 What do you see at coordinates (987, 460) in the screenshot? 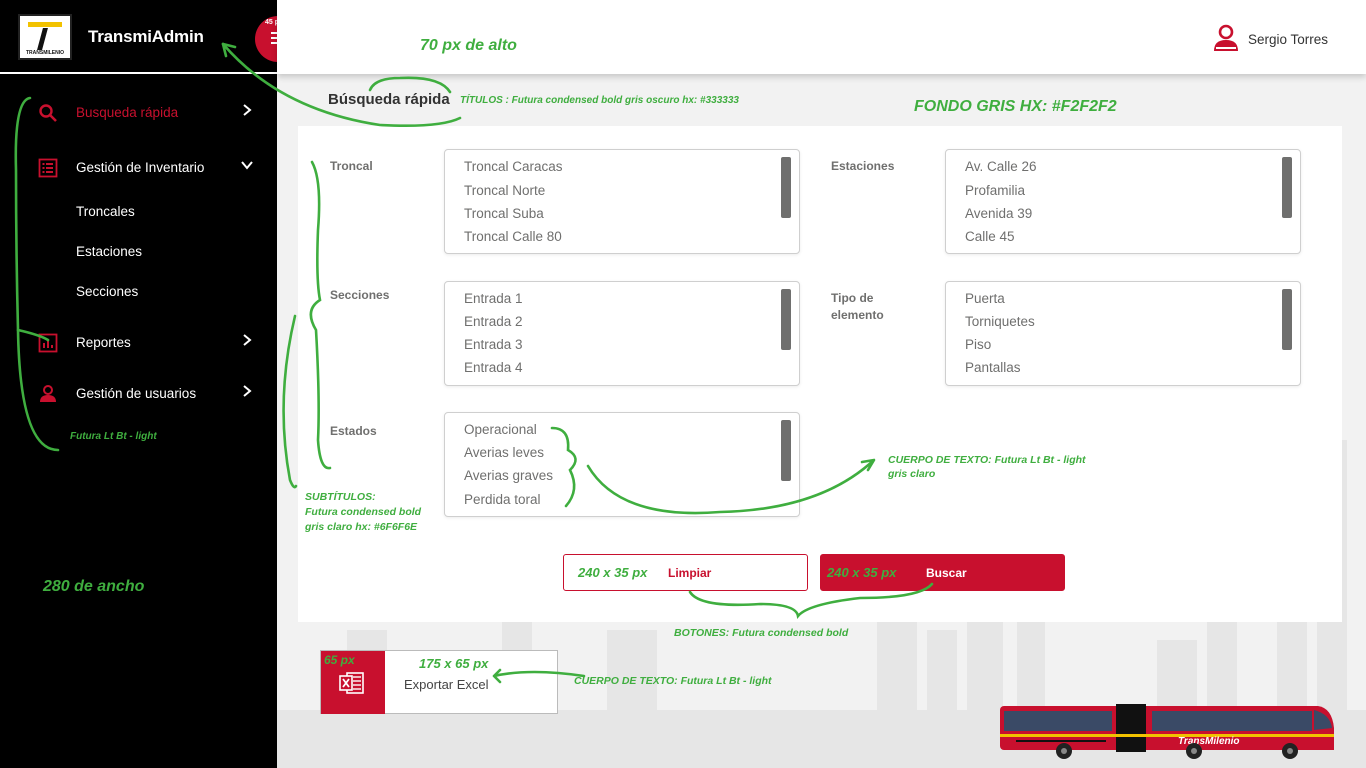
I see `annotation-line: CUERPO DE TEXTO: Futura Lt Bt - light` at bounding box center [987, 460].